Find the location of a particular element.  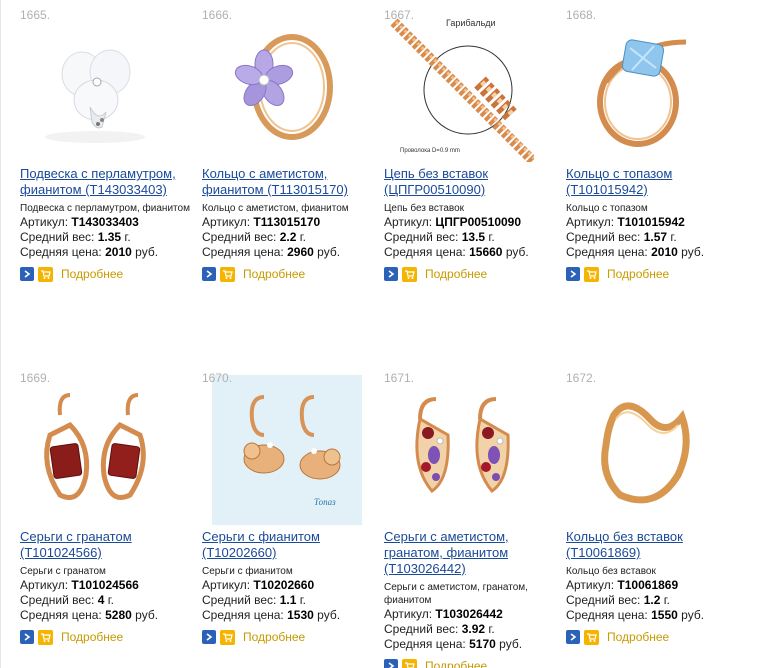

product-price: Средняя цена: 5280 руб. is located at coordinates (89, 615).